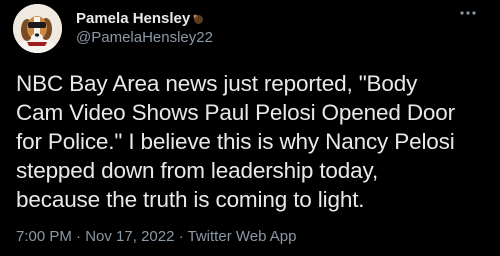 The image size is (500, 256). I want to click on tweet-meta: 7:00 PM · Nov 17, 2022 · Twitter Web App, so click(156, 236).